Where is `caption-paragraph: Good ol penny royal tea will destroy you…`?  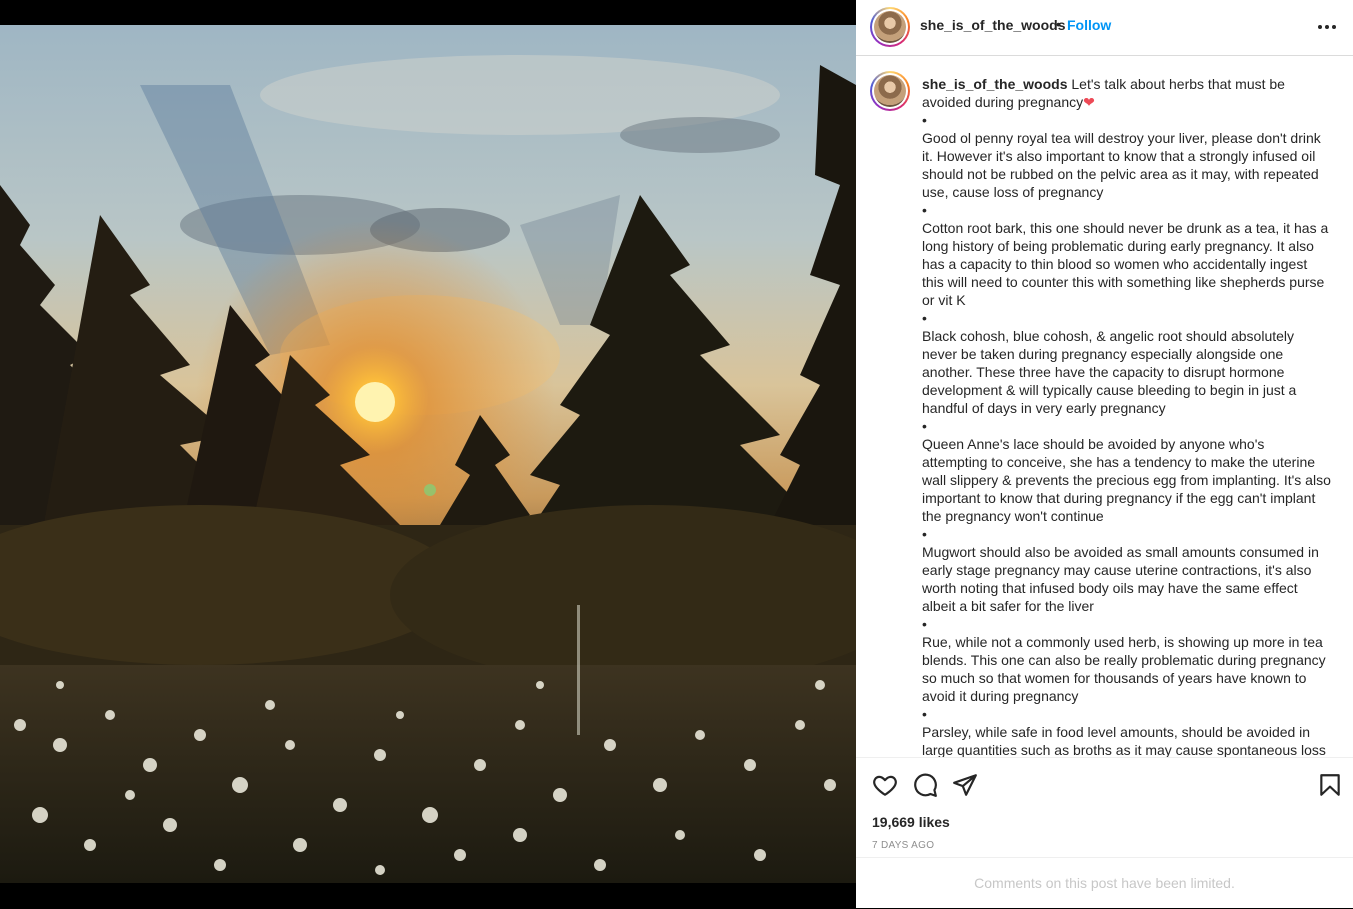
caption-paragraph: Good ol penny royal tea will destroy you… is located at coordinates (1121, 165).